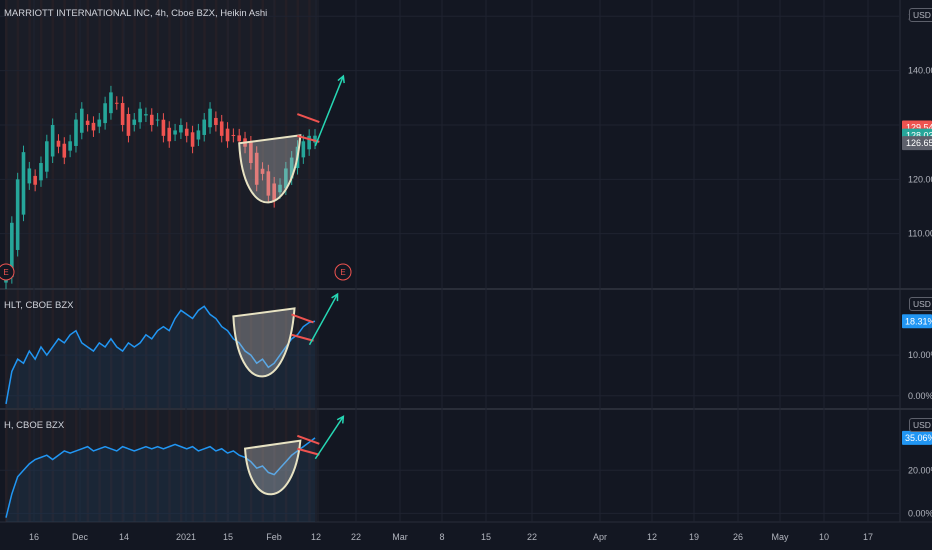 Image resolution: width=932 pixels, height=550 pixels. Describe the element at coordinates (694, 537) in the screenshot. I see `x-tick-label: 19` at that location.